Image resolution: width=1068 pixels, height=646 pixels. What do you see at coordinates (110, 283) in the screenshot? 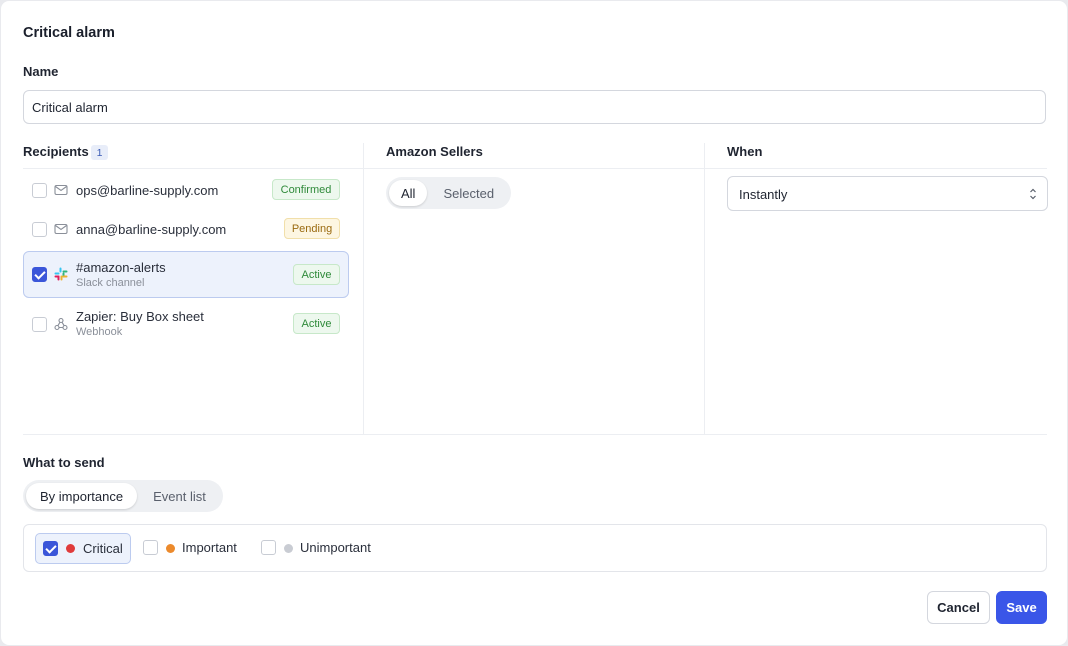
I see `recipient-type: Slack channel` at bounding box center [110, 283].